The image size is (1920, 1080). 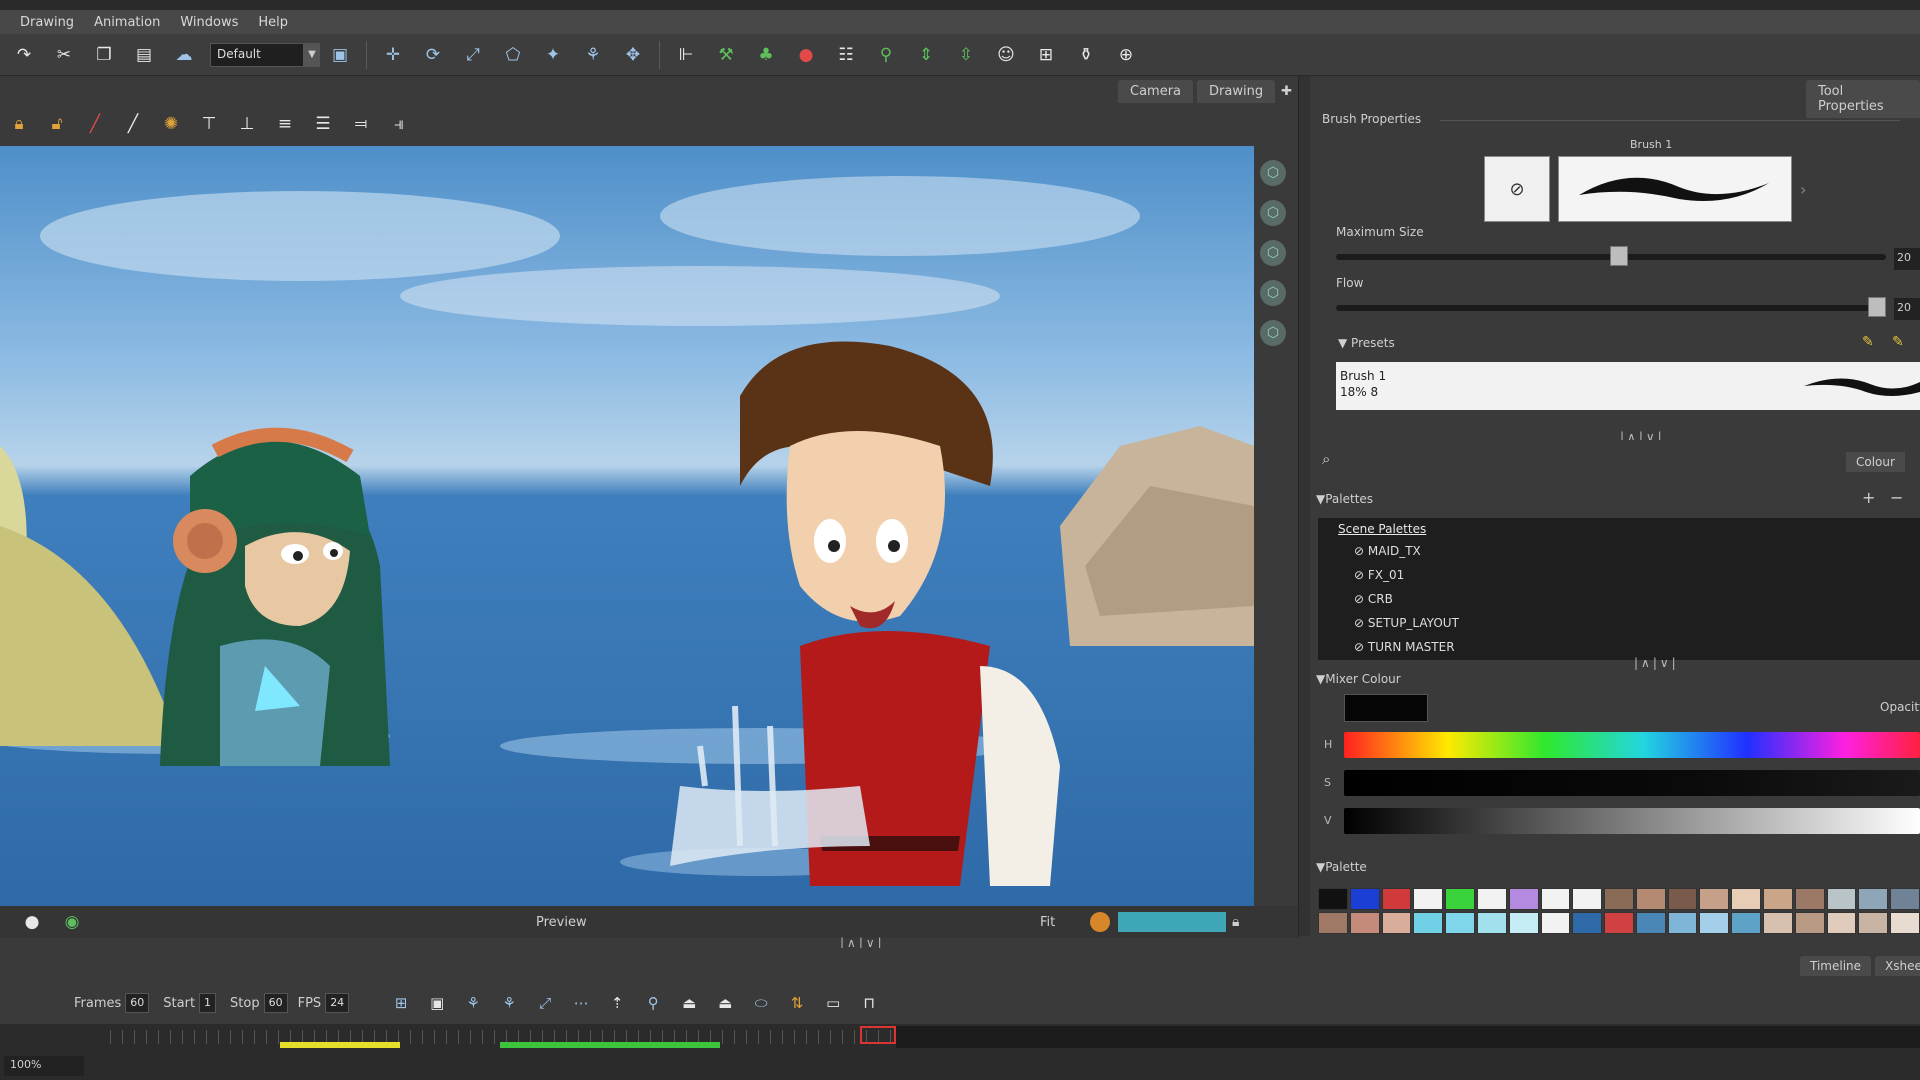 What do you see at coordinates (1406, 623) in the screenshot?
I see `palette-item: ⊘ SETUP_LAYOUT` at bounding box center [1406, 623].